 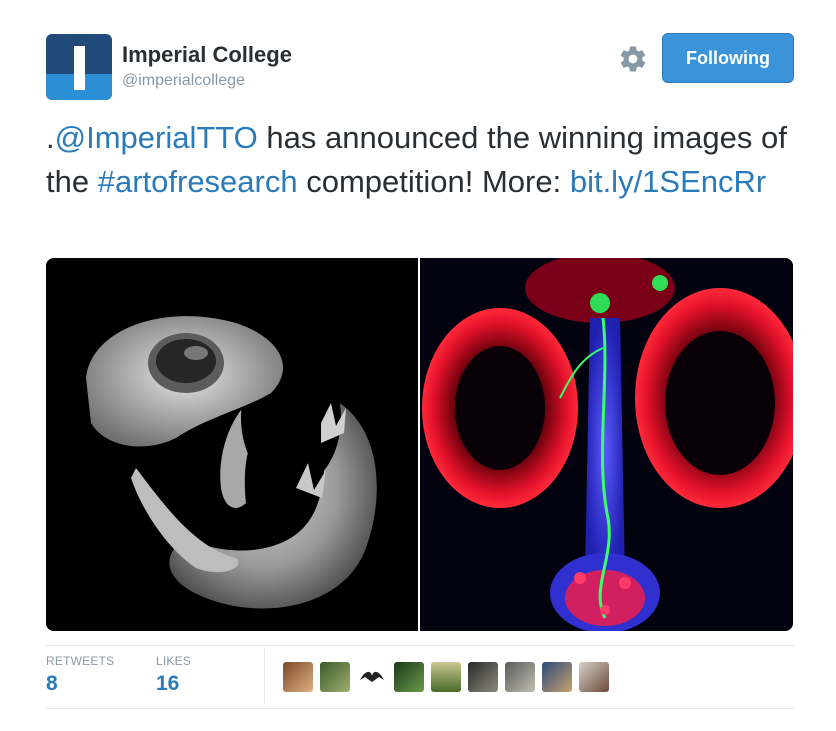 I want to click on hashtag-link: #artofresearch, so click(x=198, y=181).